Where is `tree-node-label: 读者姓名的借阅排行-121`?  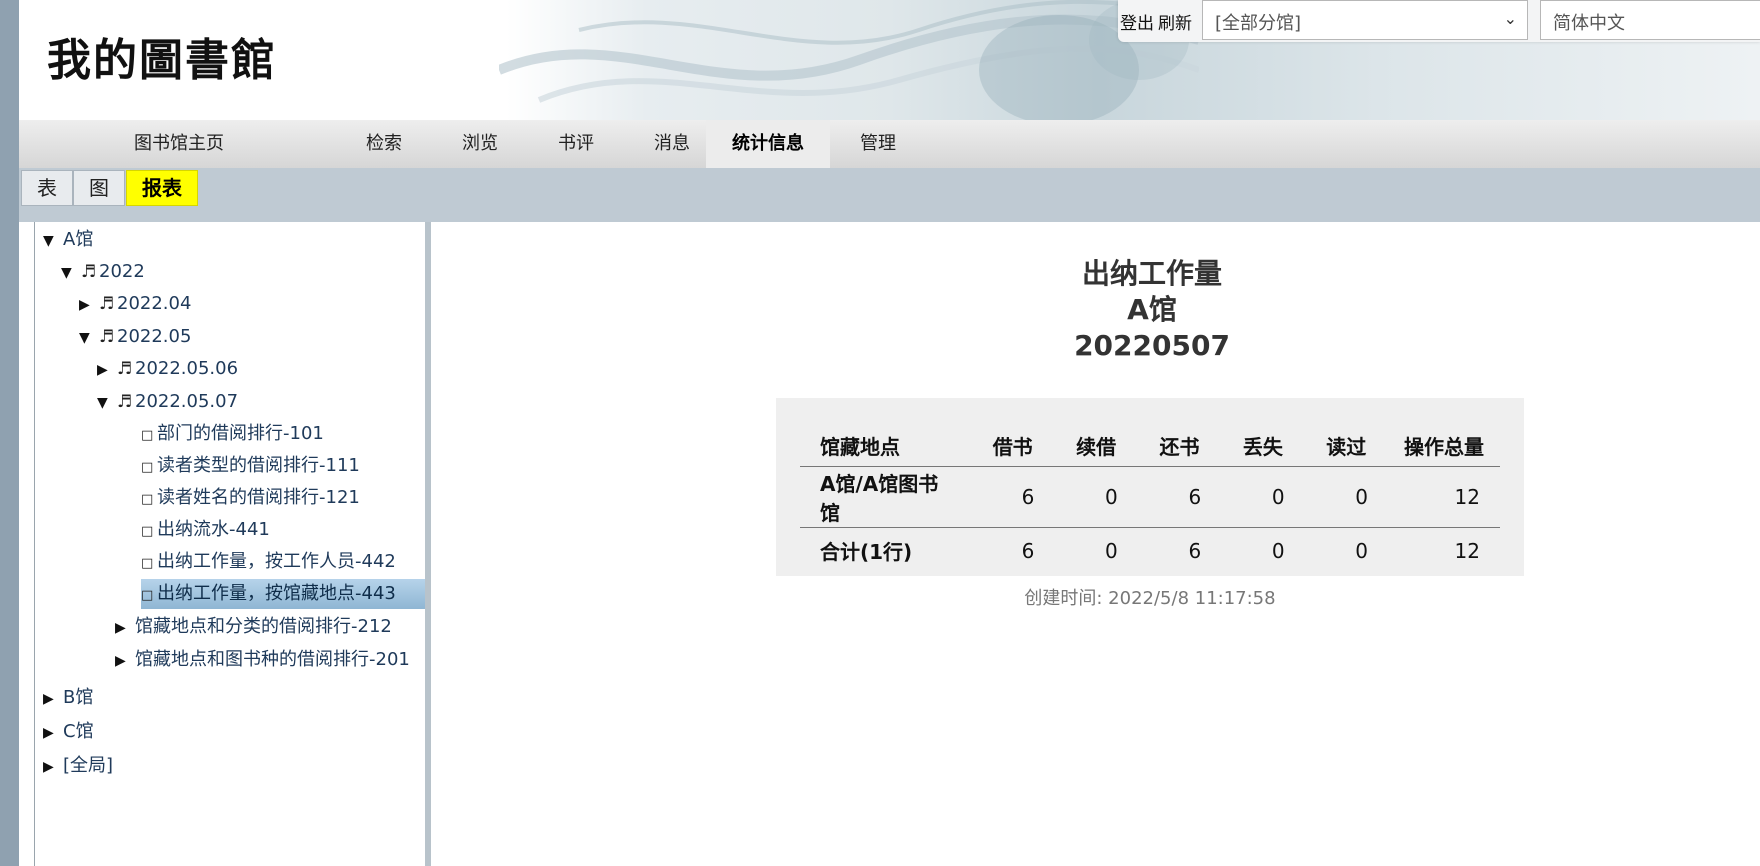
tree-node-label: 读者姓名的借阅排行-121 is located at coordinates (258, 497).